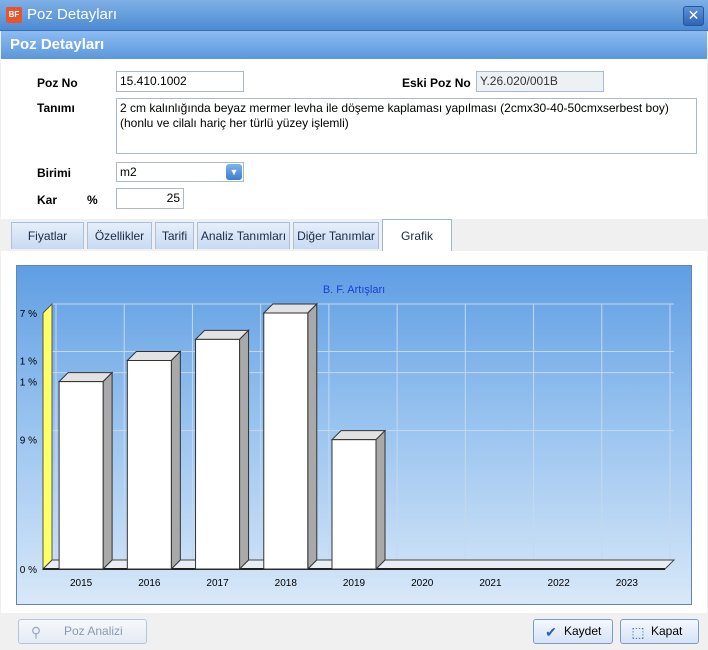 The height and width of the screenshot is (650, 708). What do you see at coordinates (54, 173) in the screenshot?
I see `birimi-label: Birimi` at bounding box center [54, 173].